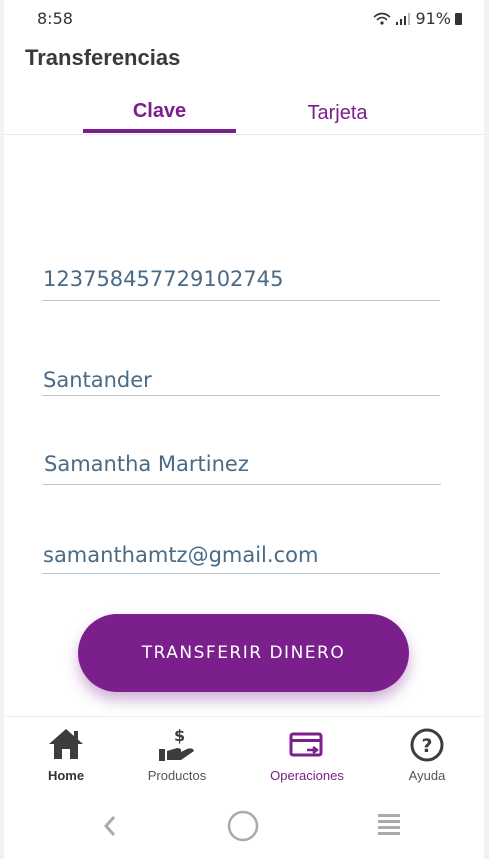 The image size is (489, 859). Describe the element at coordinates (458, 18) in the screenshot. I see `battery-icon` at that location.